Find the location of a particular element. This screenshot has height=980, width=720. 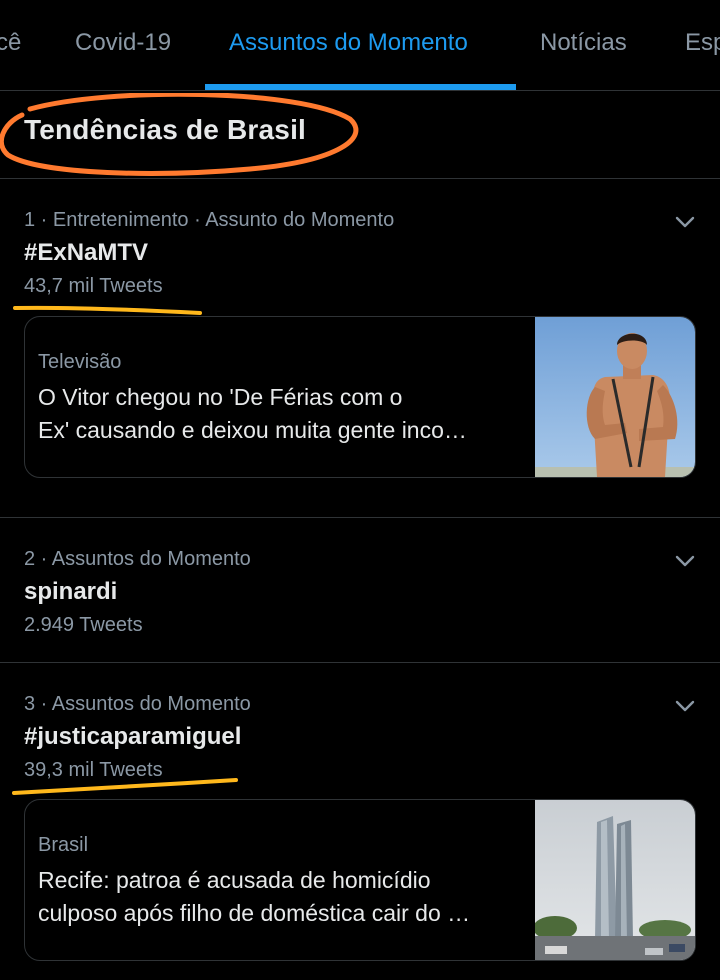

news-category: Televisão is located at coordinates (80, 362).